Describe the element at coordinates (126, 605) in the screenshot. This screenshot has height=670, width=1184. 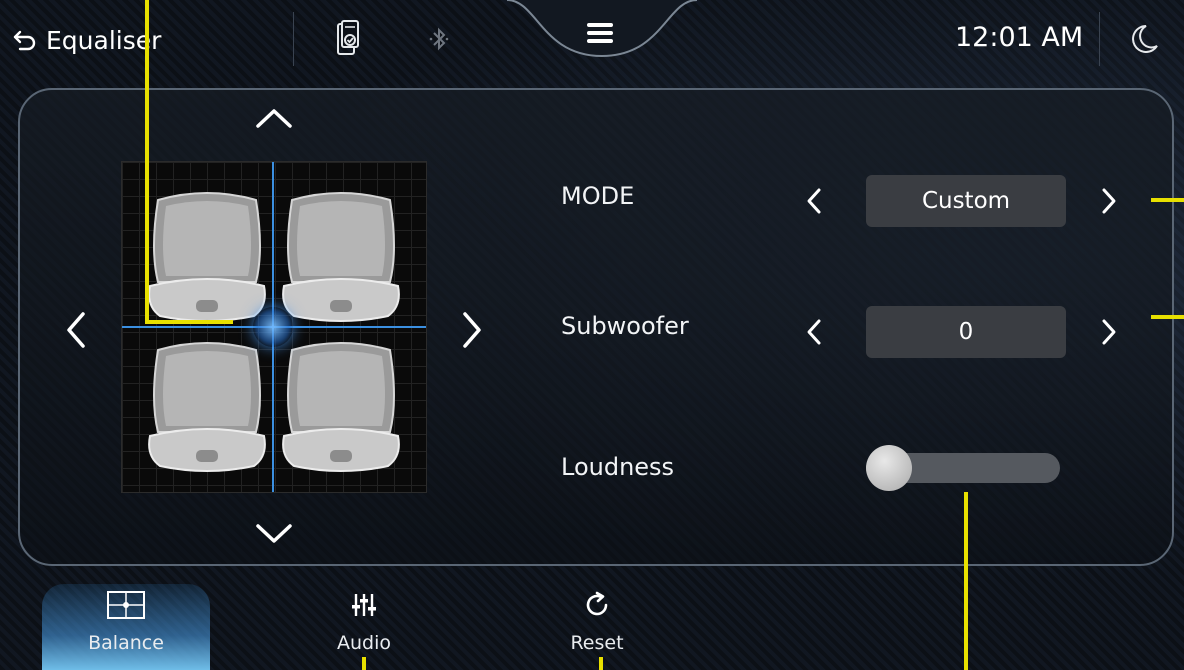
I see `balance-grid-icon` at that location.